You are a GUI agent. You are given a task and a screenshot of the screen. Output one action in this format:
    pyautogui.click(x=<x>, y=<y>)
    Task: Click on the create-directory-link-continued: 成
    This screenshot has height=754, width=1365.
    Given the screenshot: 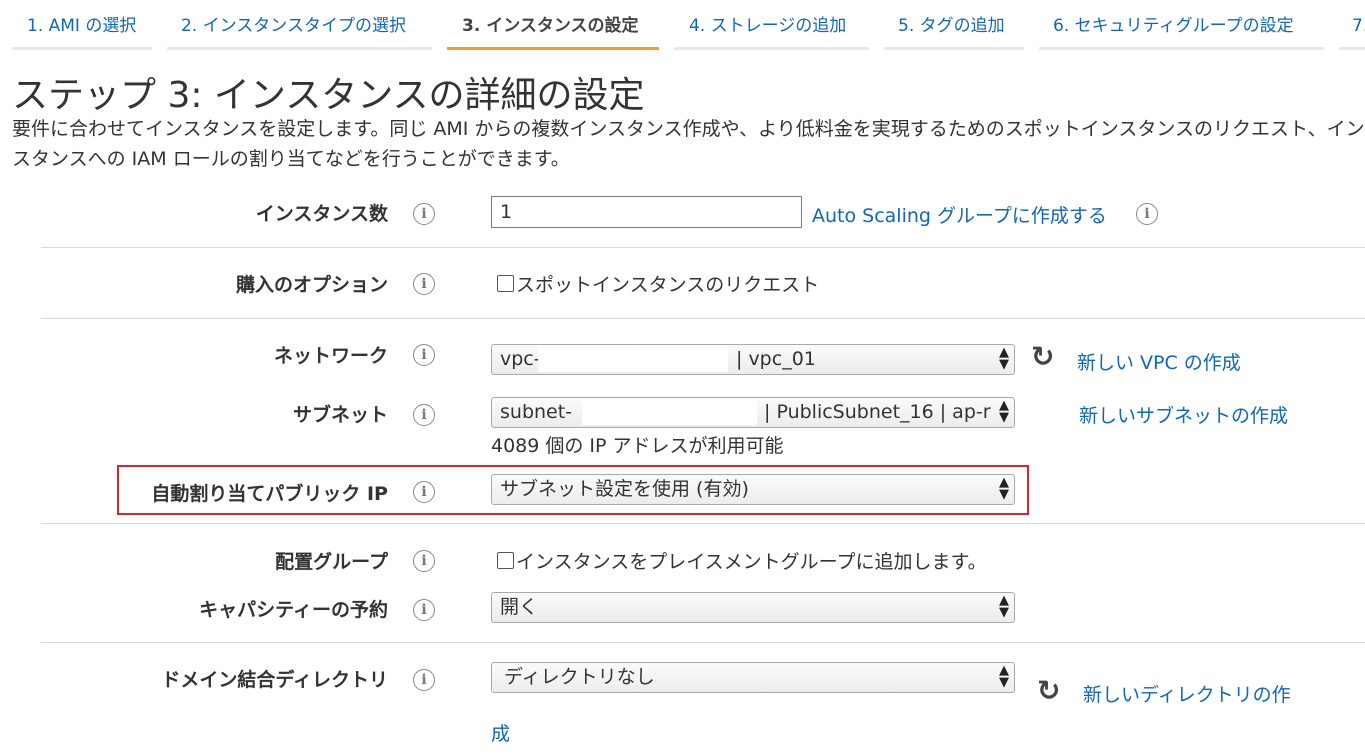 What is the action you would take?
    pyautogui.click(x=500, y=732)
    